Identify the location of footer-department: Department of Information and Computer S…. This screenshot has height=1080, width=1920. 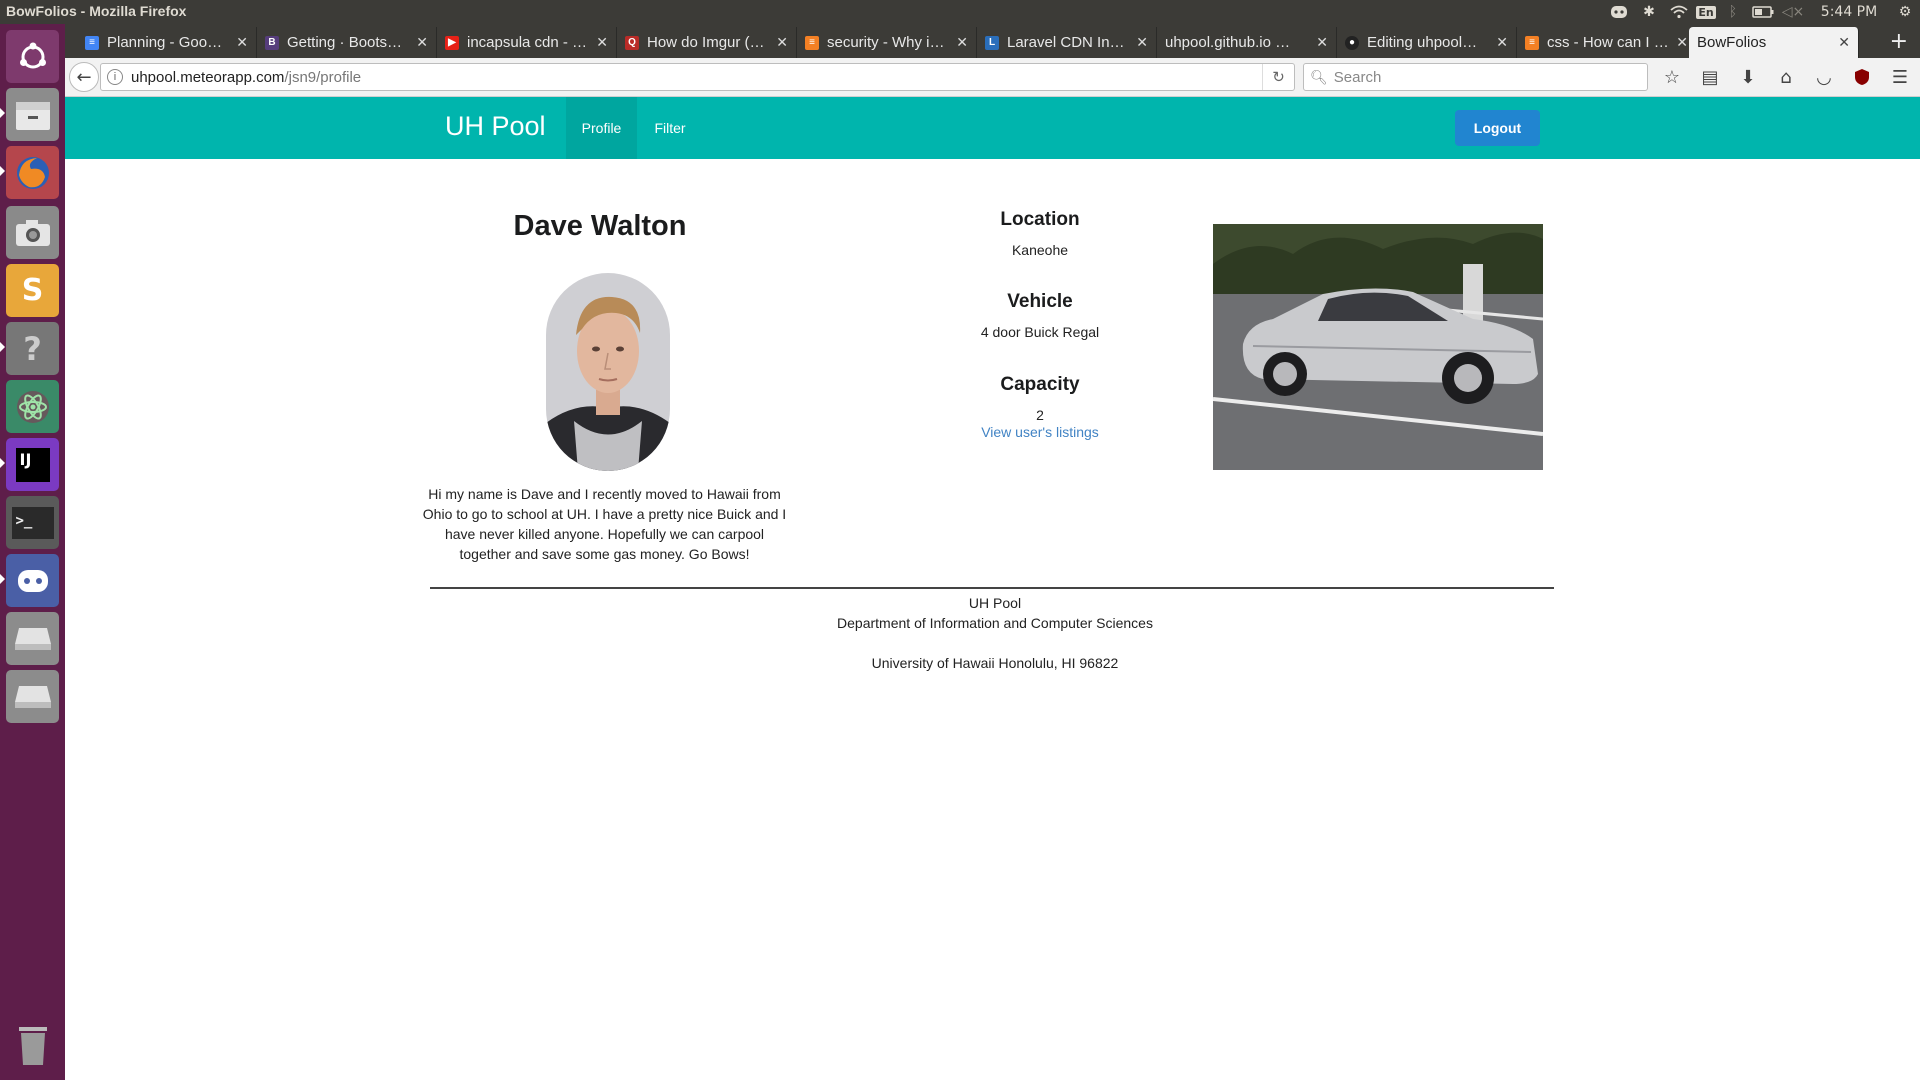
(995, 623).